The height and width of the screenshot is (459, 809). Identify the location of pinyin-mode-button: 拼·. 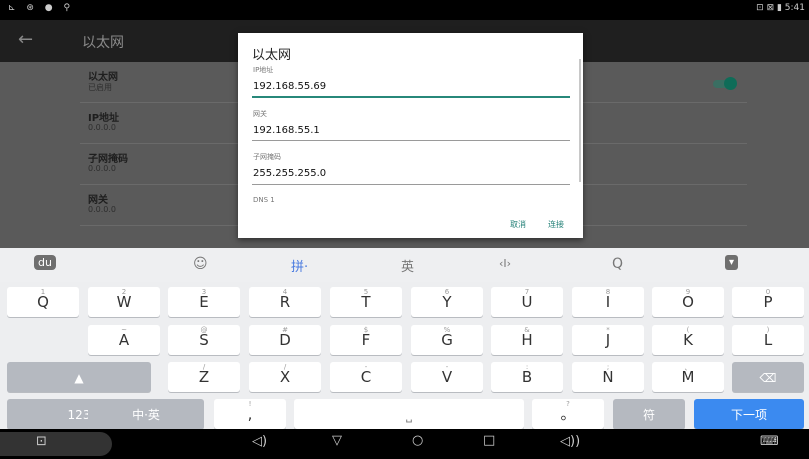
(299, 265).